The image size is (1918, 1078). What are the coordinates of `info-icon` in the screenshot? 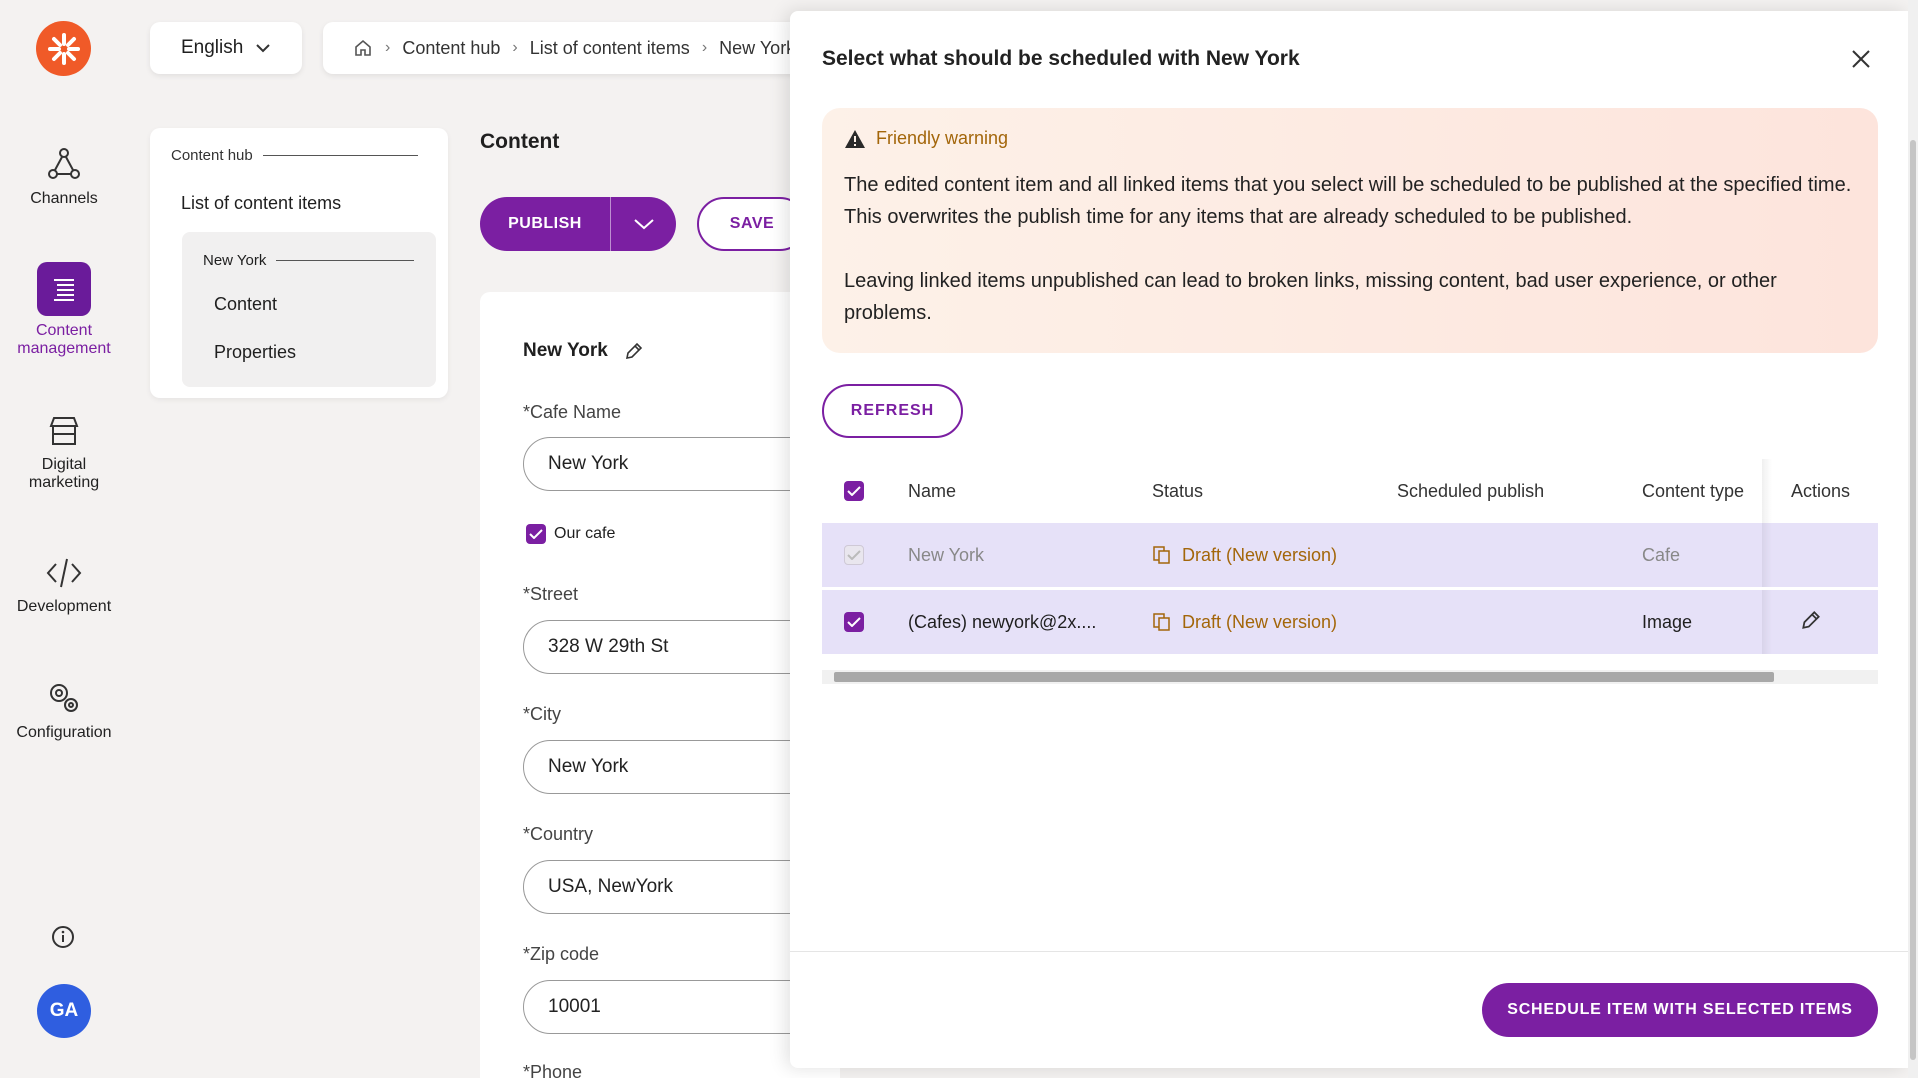 It's located at (63, 939).